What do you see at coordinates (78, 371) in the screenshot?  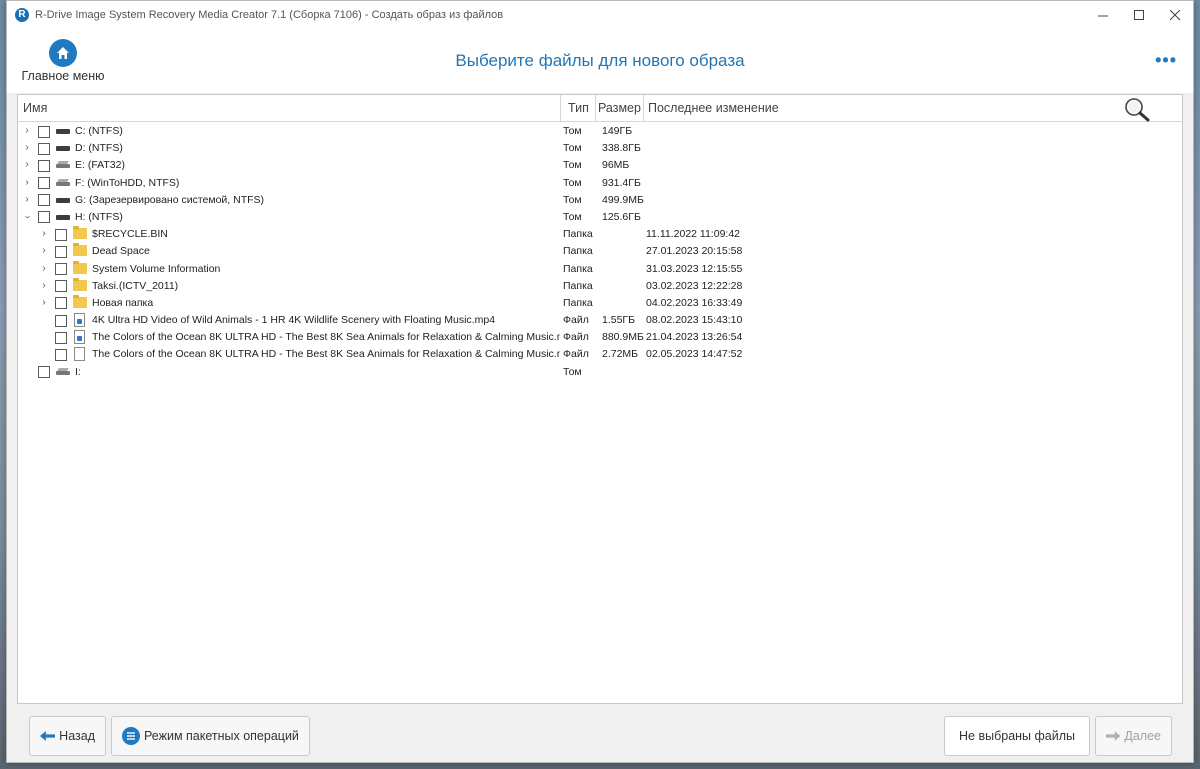 I see `row-name: I:` at bounding box center [78, 371].